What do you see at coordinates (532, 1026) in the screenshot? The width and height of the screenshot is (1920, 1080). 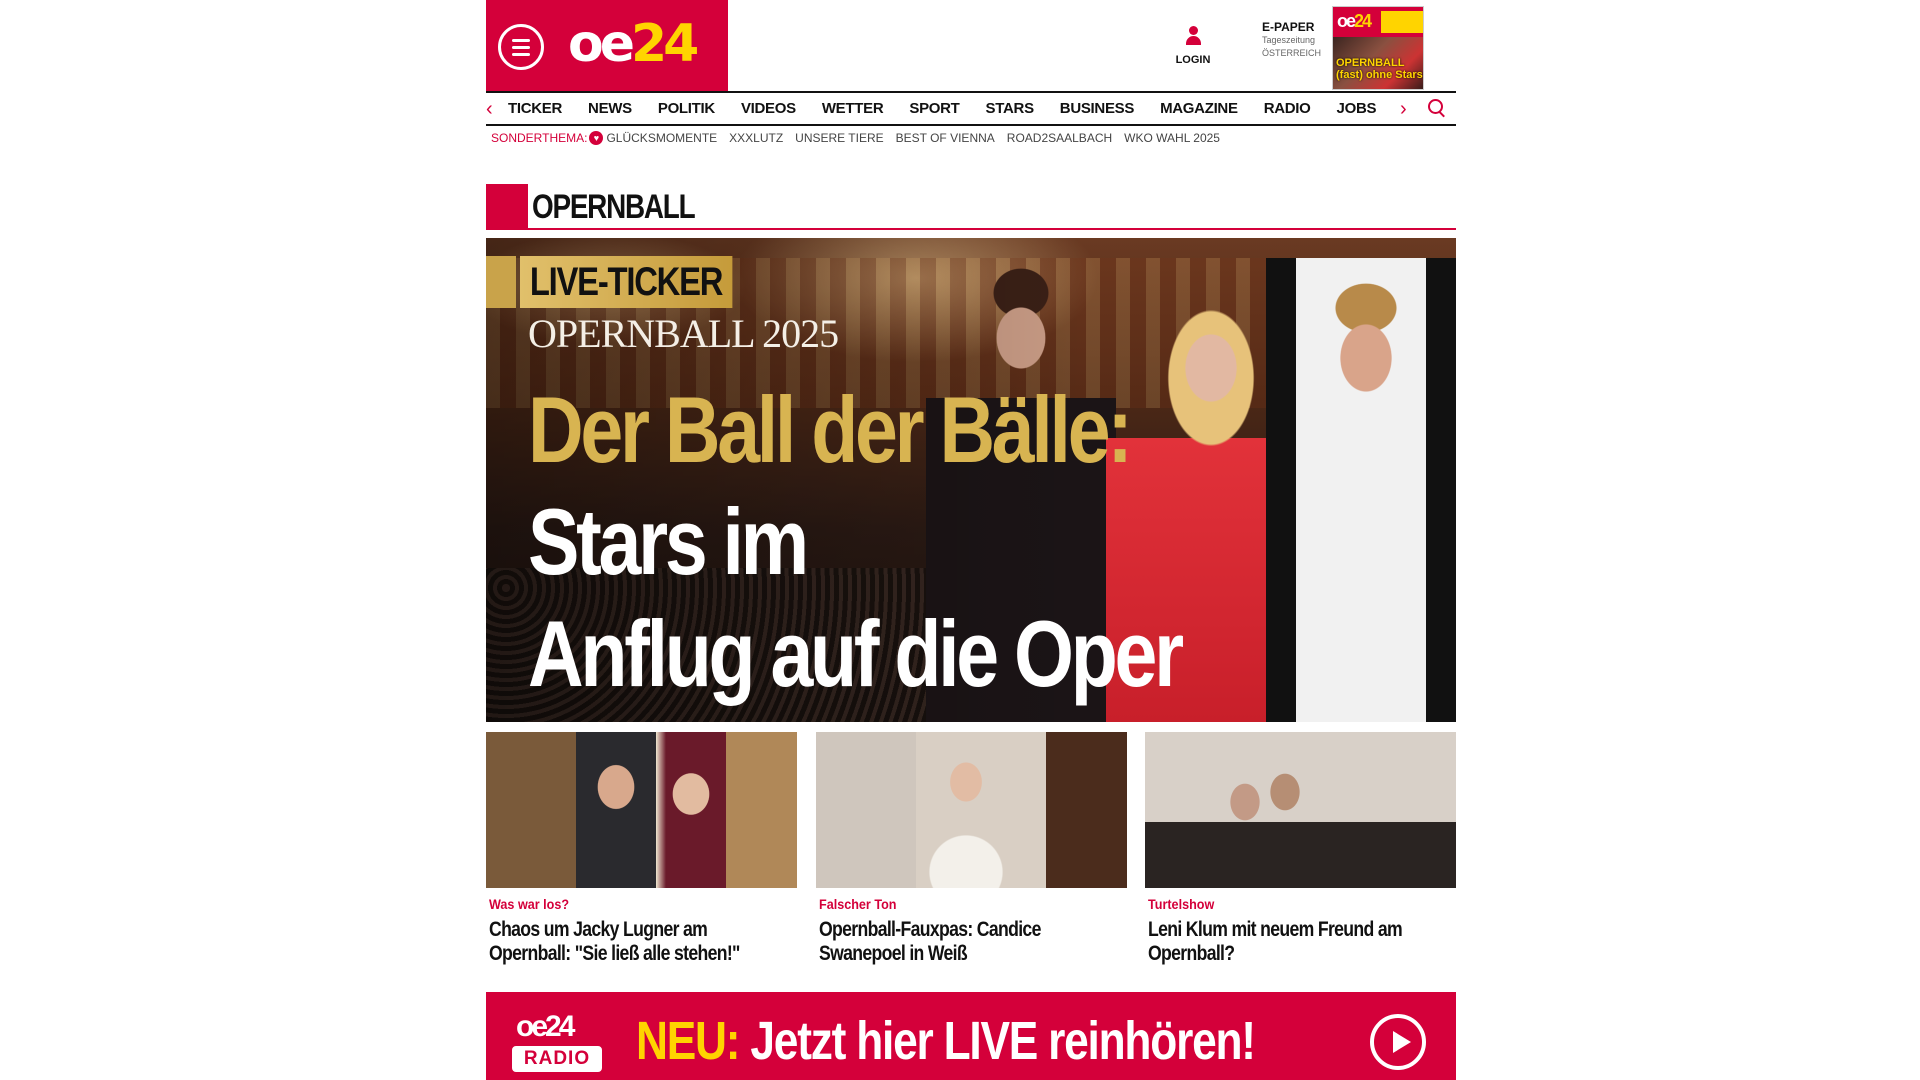 I see `radio-logo-oe: oe` at bounding box center [532, 1026].